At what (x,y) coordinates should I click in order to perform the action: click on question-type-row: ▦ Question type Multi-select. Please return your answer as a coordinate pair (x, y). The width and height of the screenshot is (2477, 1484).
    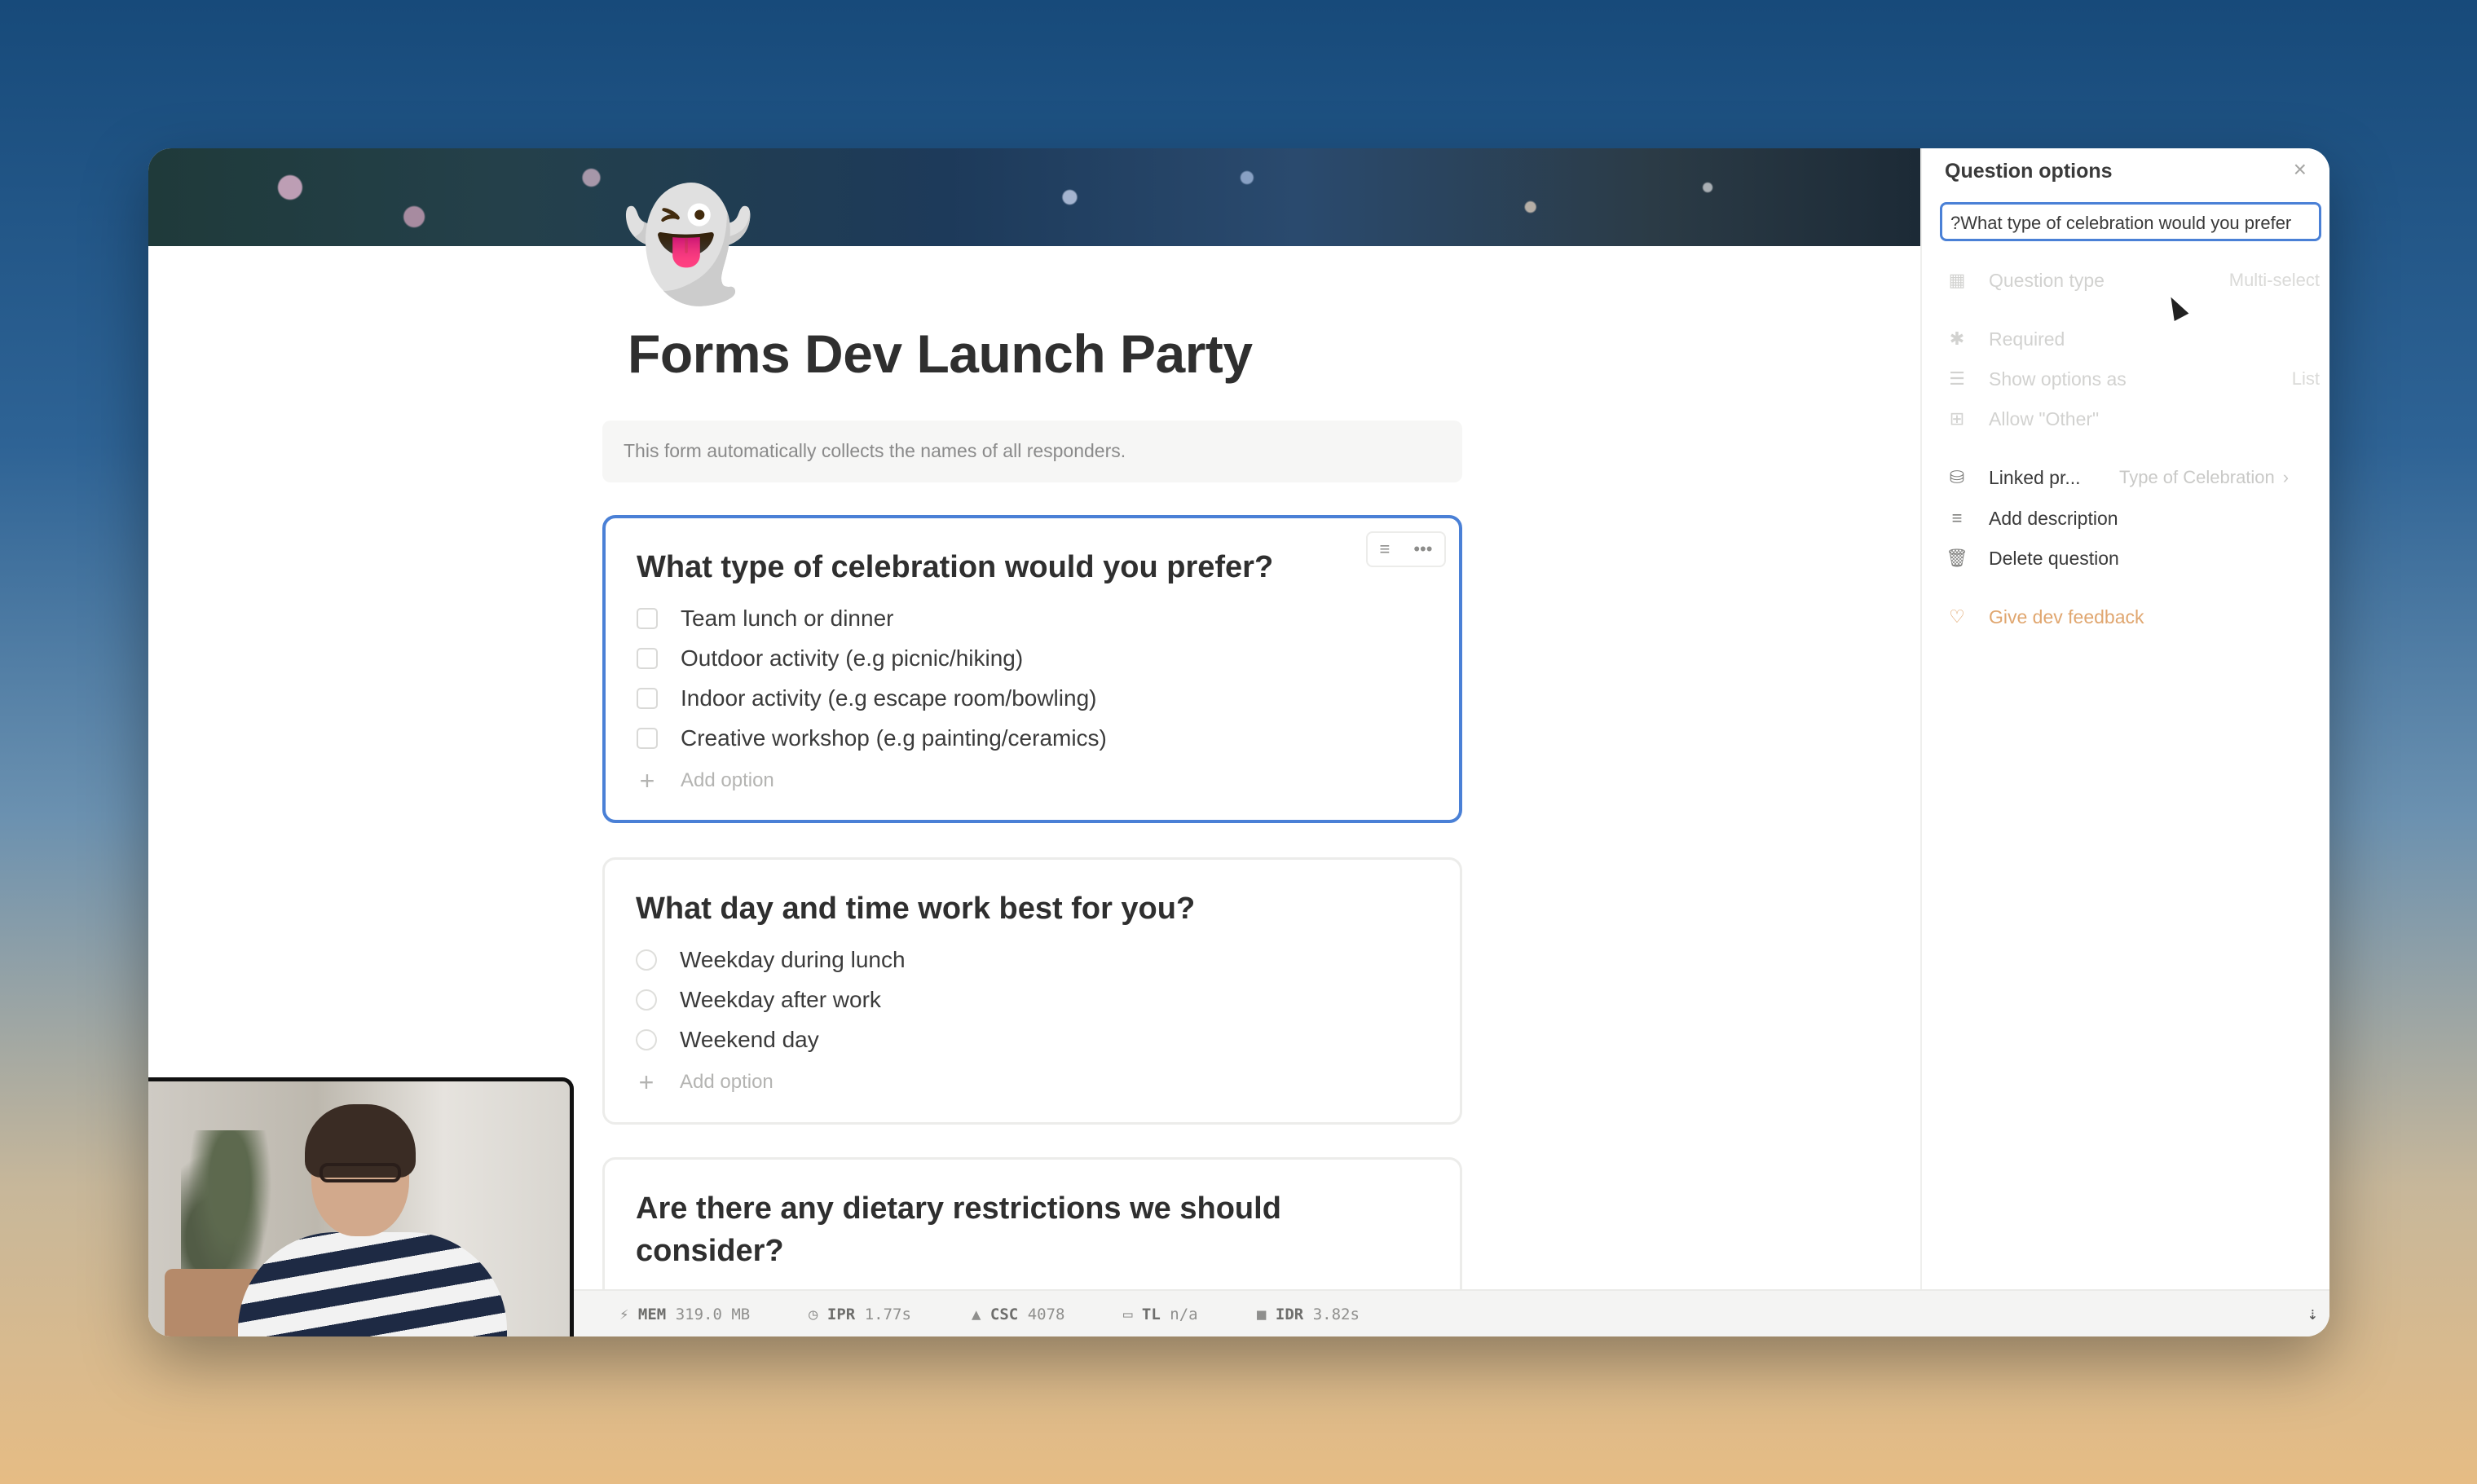
    Looking at the image, I should click on (2132, 280).